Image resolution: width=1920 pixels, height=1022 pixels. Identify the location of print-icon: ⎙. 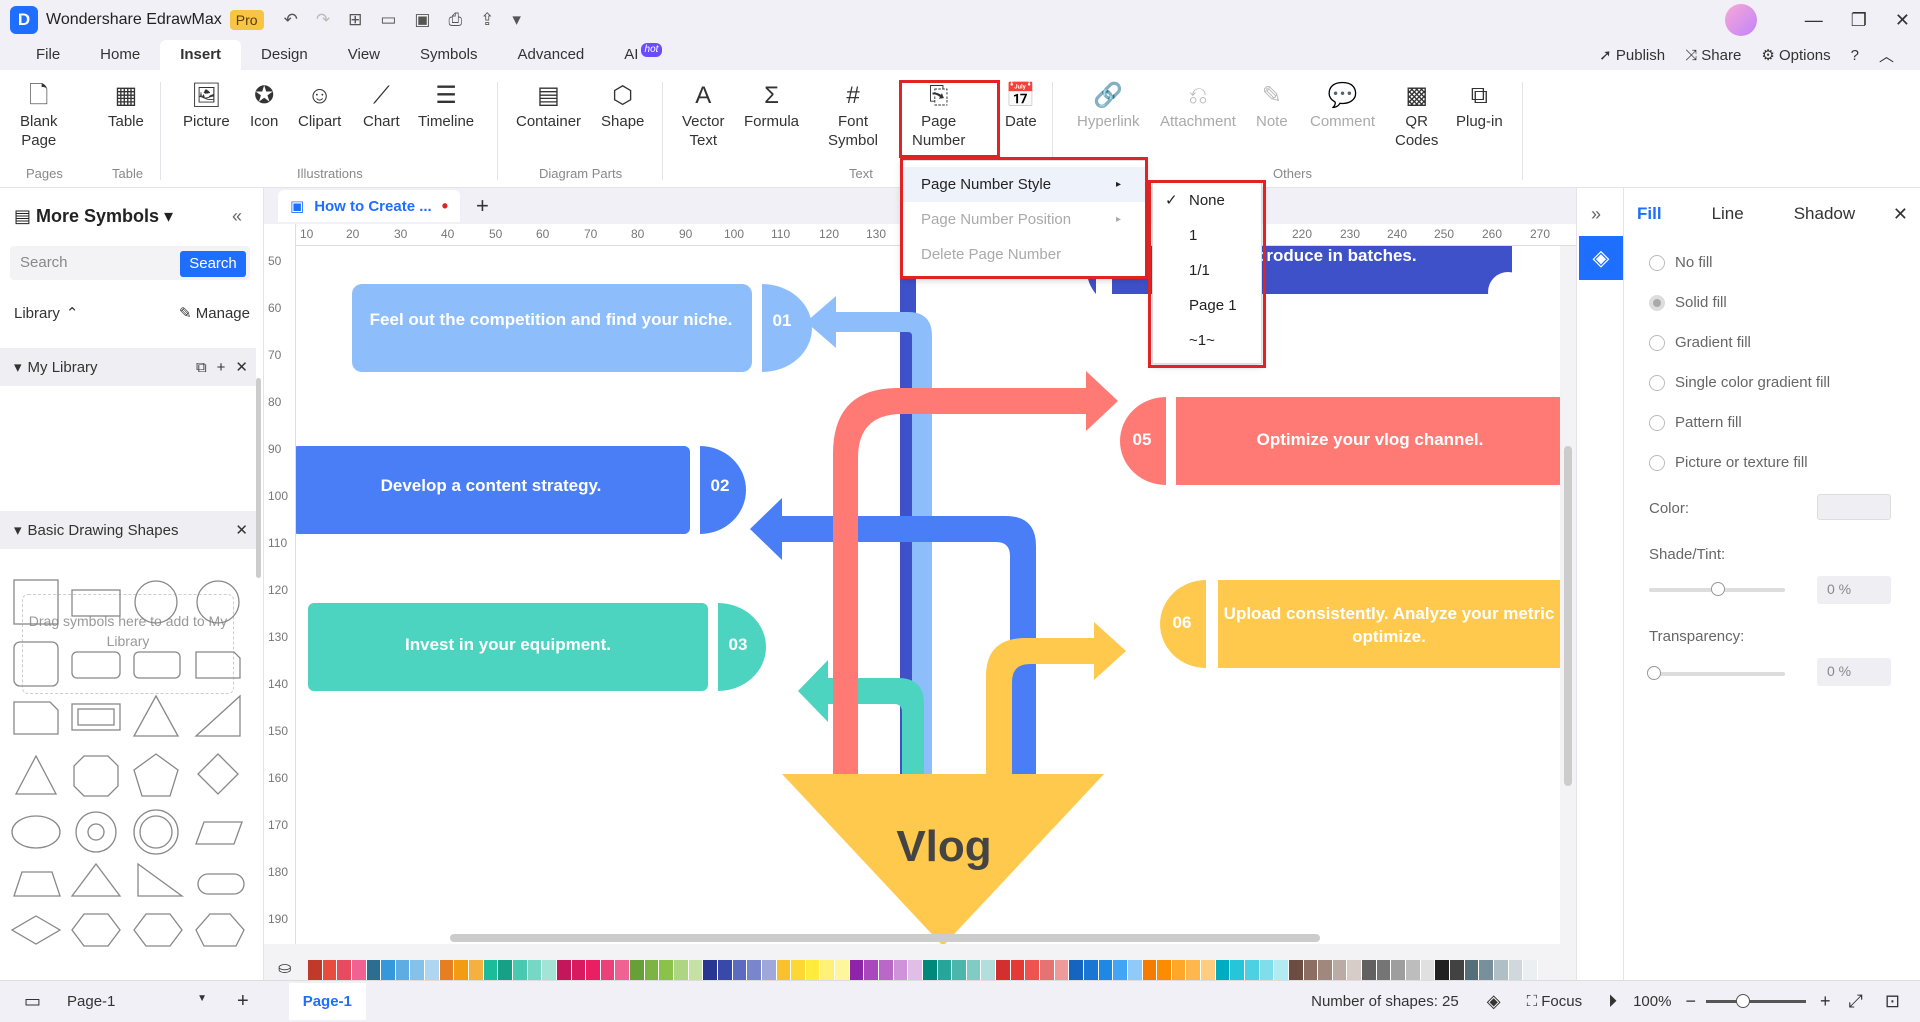
(455, 20).